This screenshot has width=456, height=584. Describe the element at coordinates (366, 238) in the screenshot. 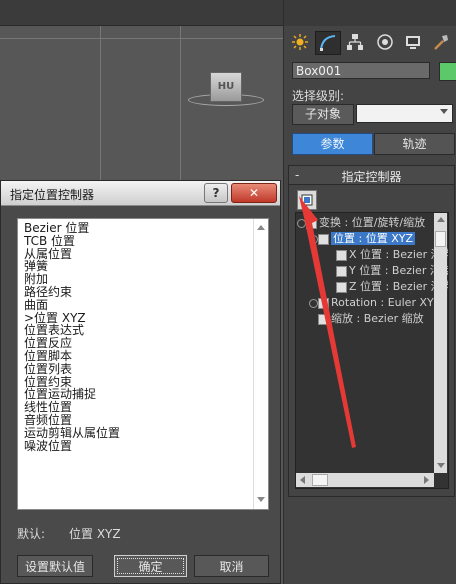

I see `tree-item-selected: 位置 : 位置 XYZ` at that location.